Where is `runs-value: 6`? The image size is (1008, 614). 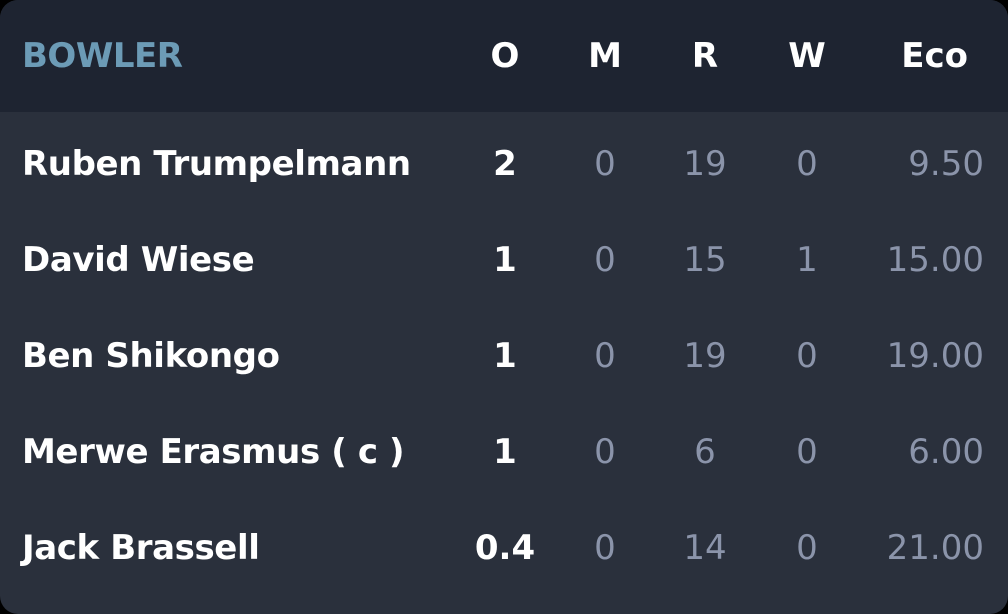 runs-value: 6 is located at coordinates (705, 452).